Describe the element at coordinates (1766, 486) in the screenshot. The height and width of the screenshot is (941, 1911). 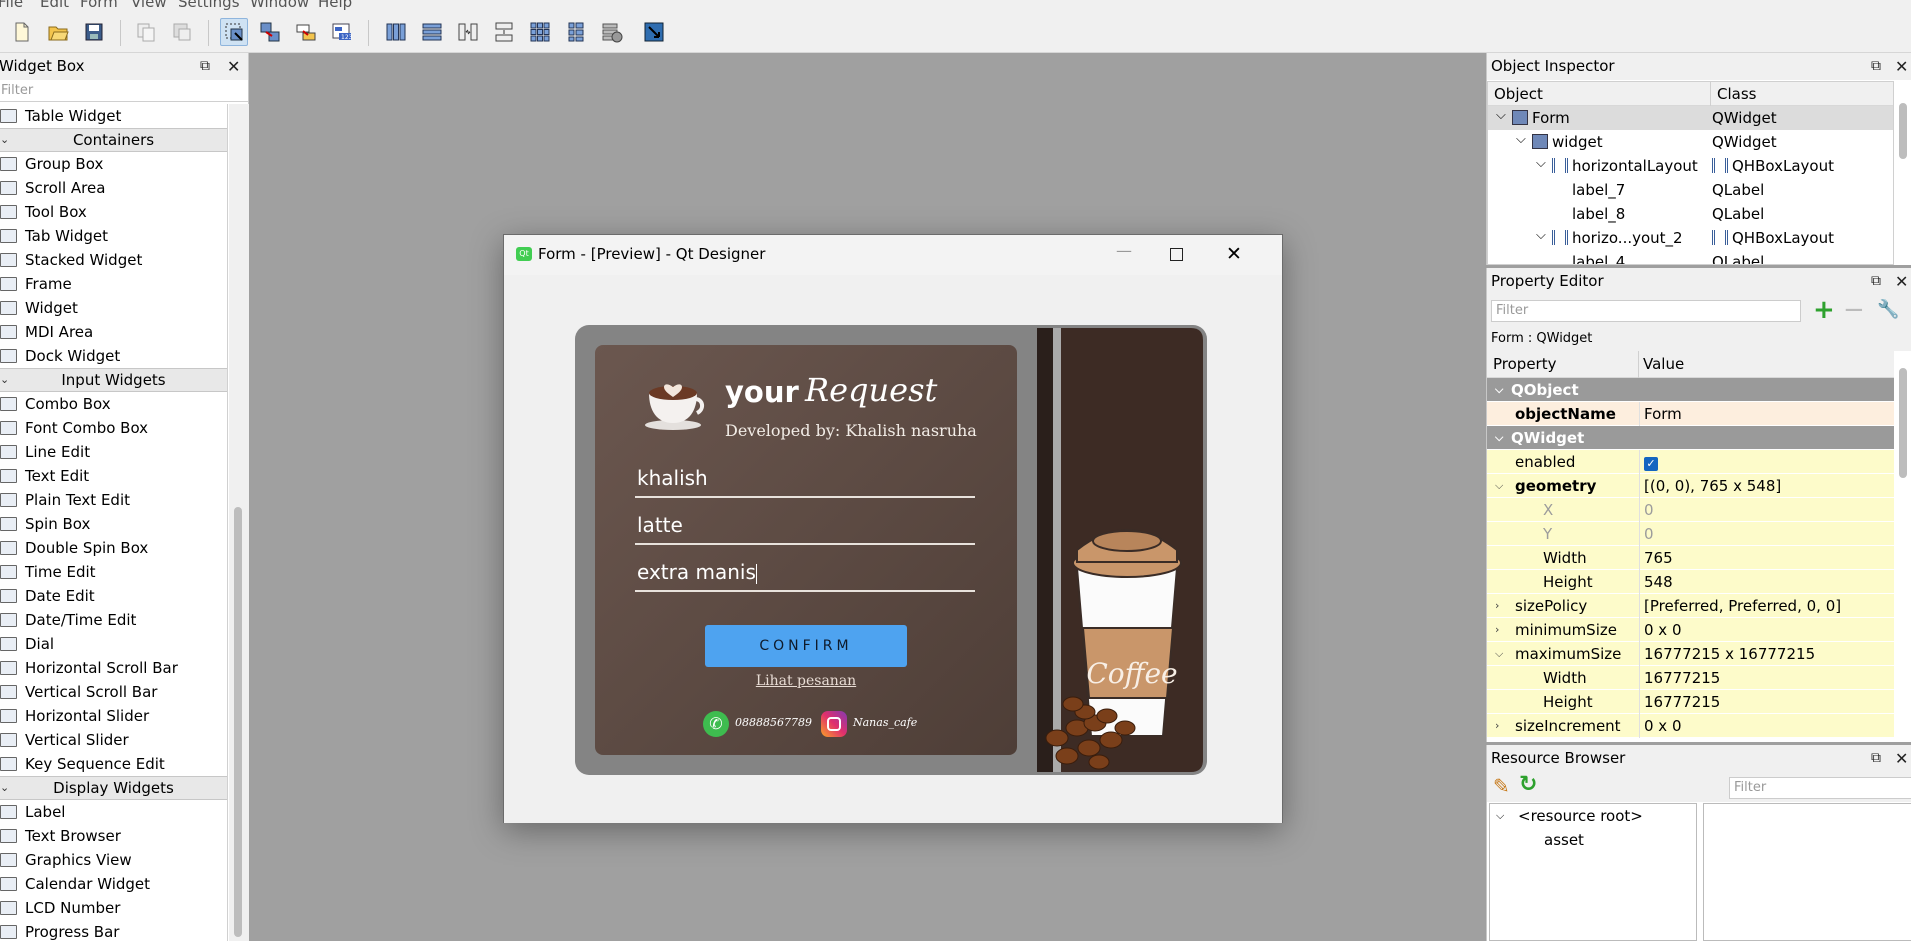
I see `property-value: [(0, 0), 765 x 548]` at that location.